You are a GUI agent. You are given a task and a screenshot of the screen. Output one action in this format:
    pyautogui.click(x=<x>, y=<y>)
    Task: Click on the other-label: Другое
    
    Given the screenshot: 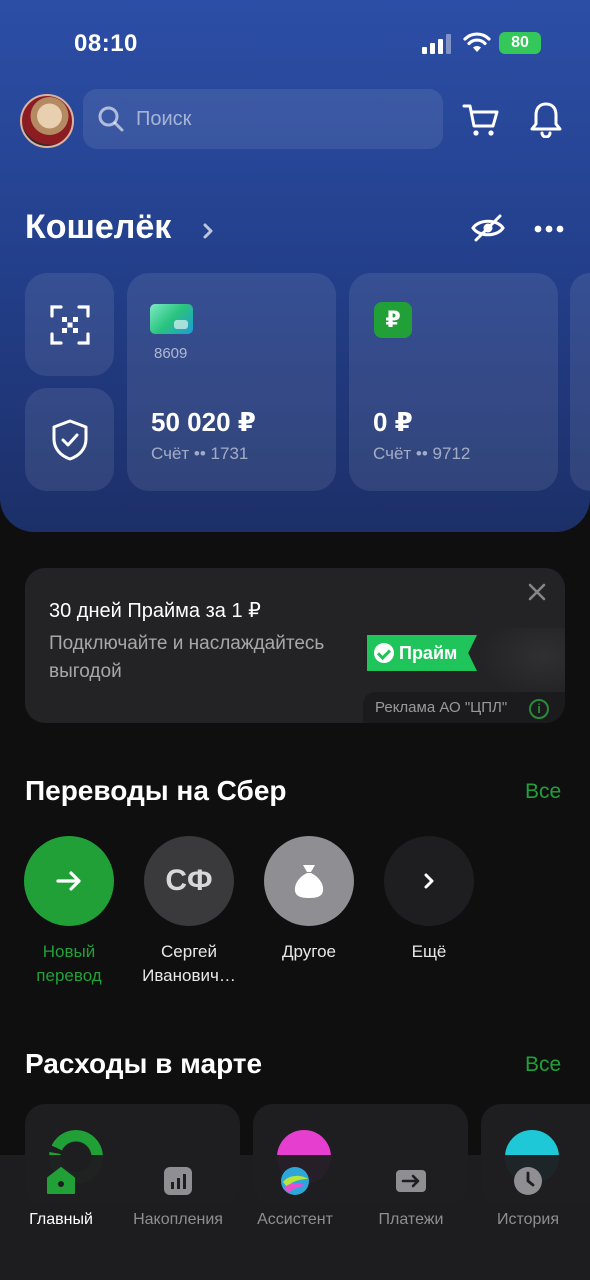 What is the action you would take?
    pyautogui.click(x=308, y=951)
    